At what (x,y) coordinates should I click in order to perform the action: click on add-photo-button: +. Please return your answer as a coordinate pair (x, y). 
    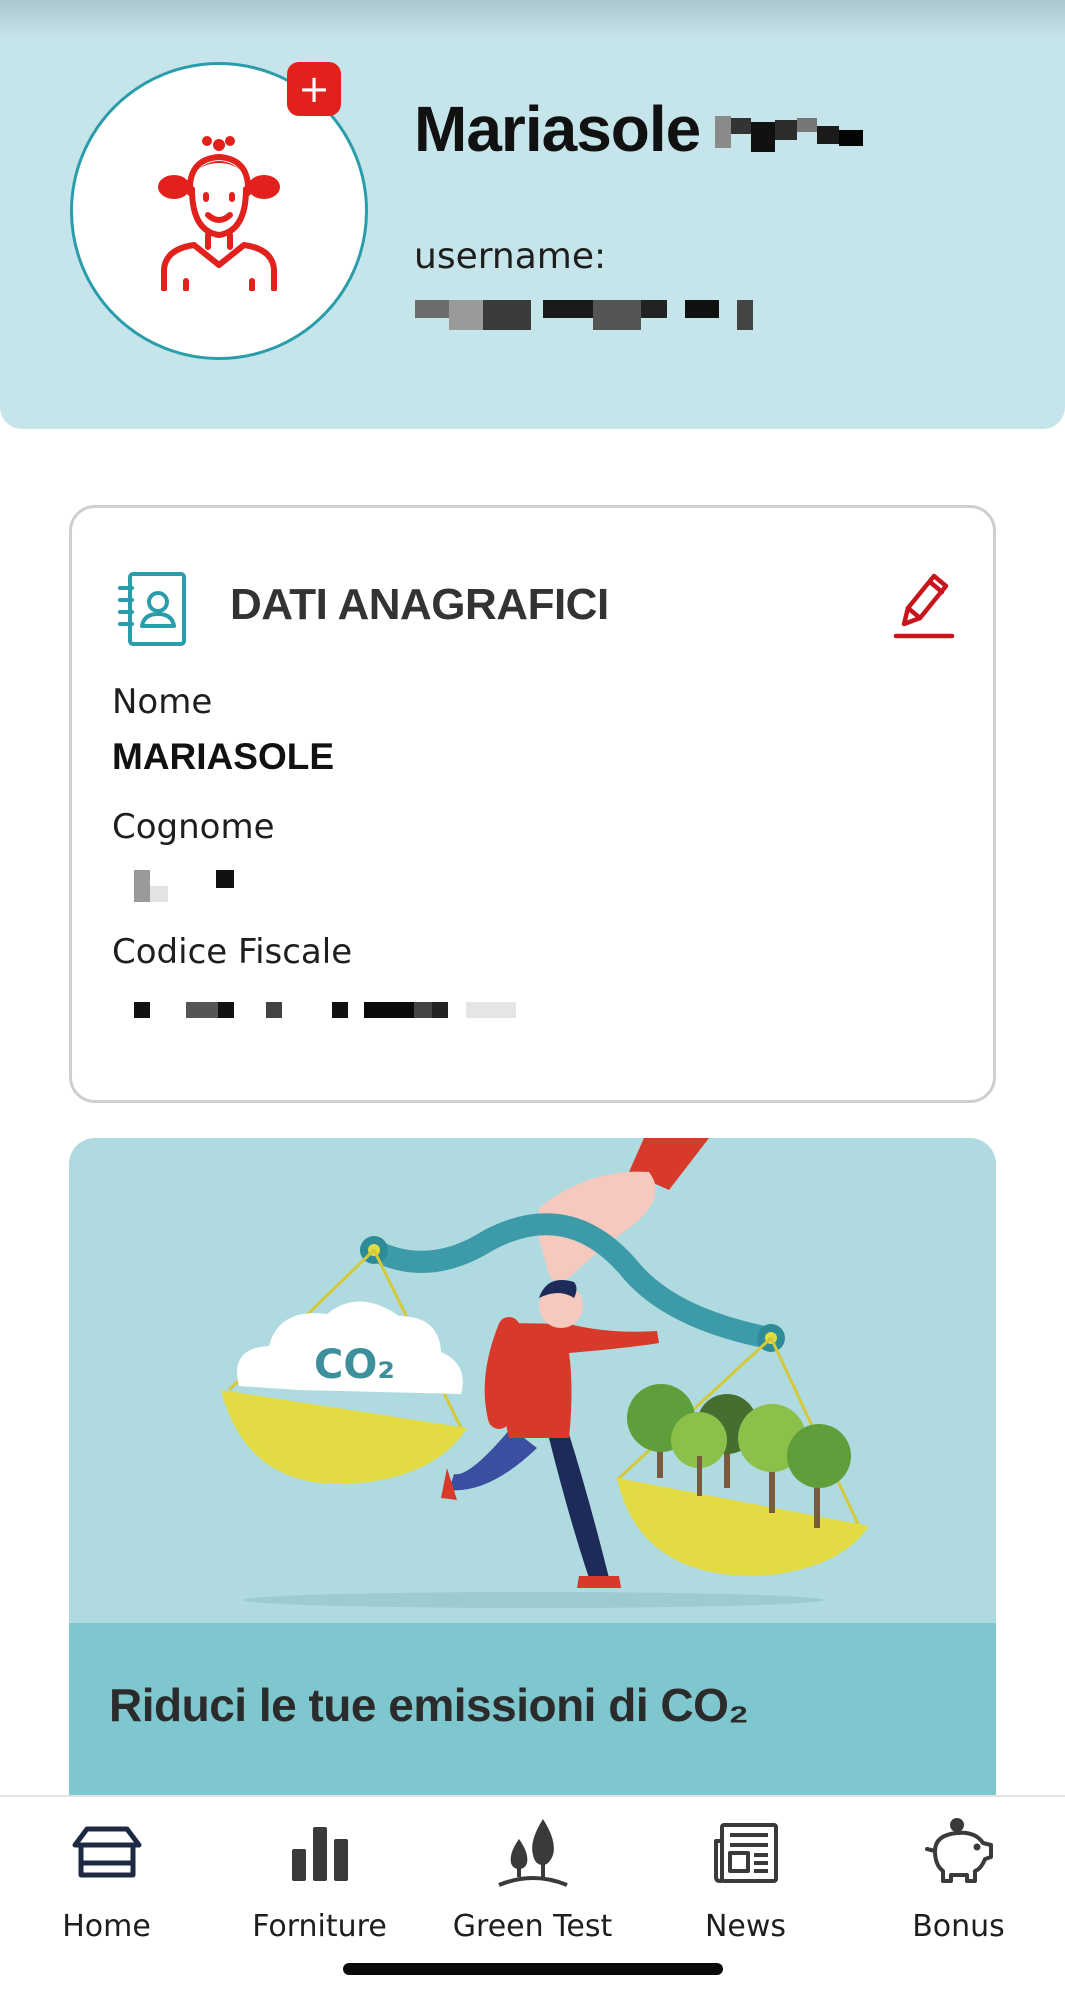
    Looking at the image, I should click on (314, 89).